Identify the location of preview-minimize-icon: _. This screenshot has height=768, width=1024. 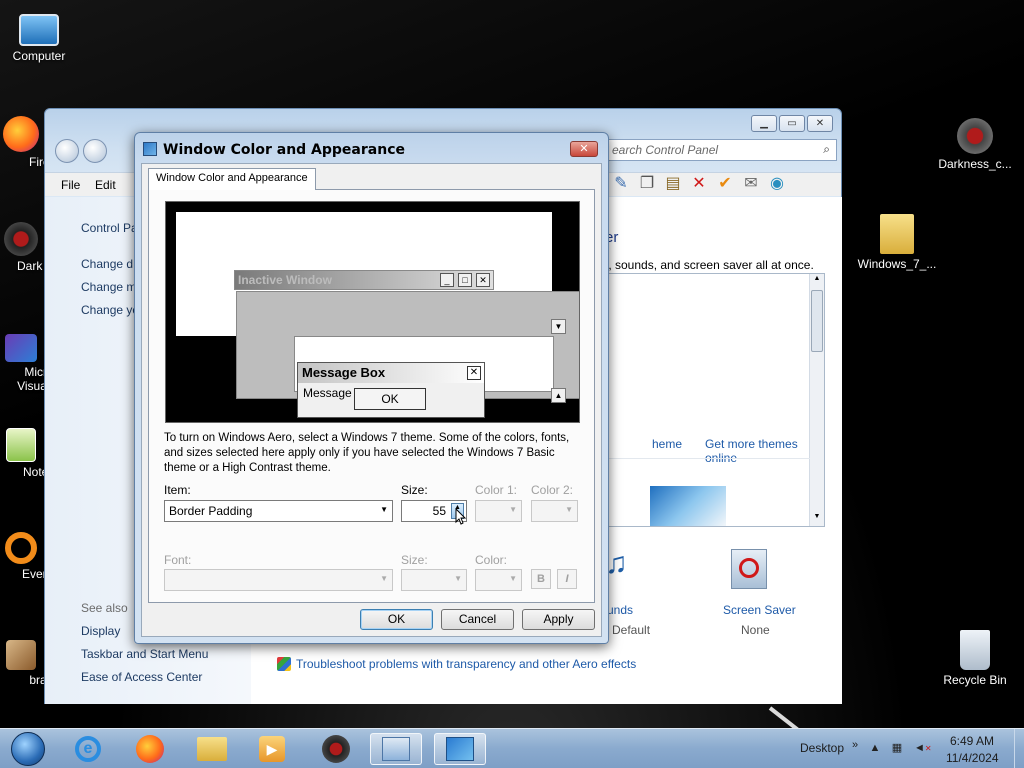
(447, 280).